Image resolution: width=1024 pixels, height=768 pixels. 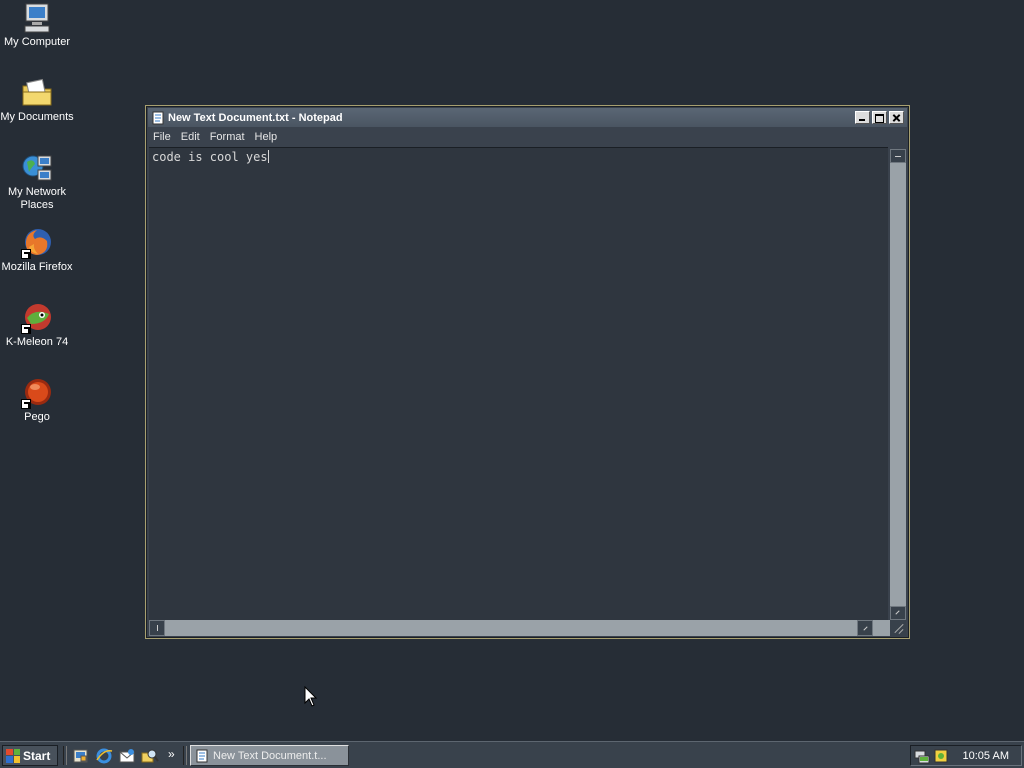 I want to click on scroll-up-button, so click(x=898, y=156).